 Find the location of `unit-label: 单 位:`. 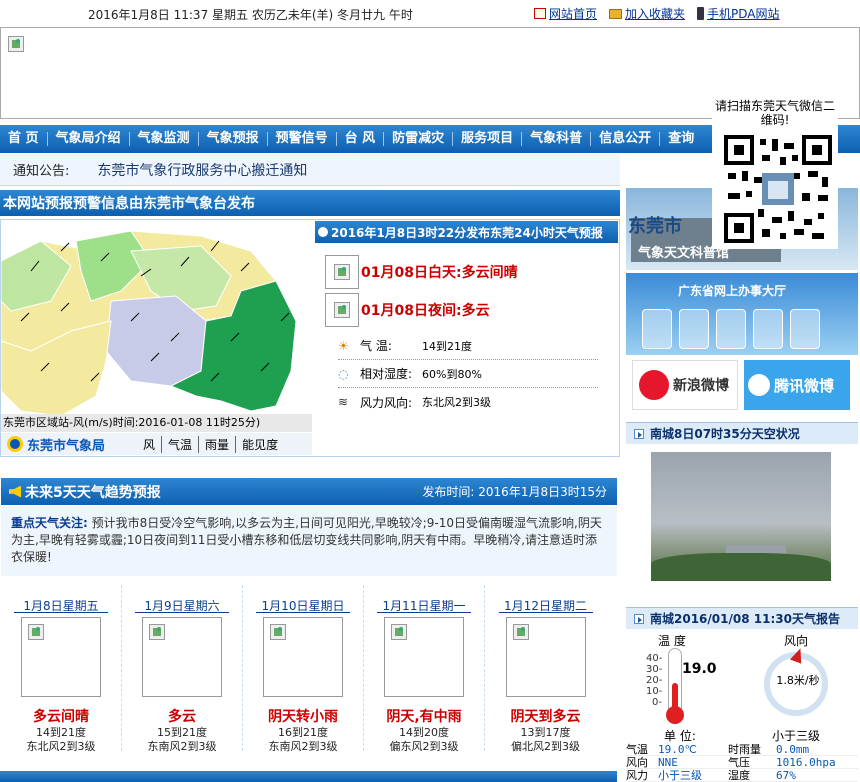

unit-label: 单 位: is located at coordinates (680, 736).